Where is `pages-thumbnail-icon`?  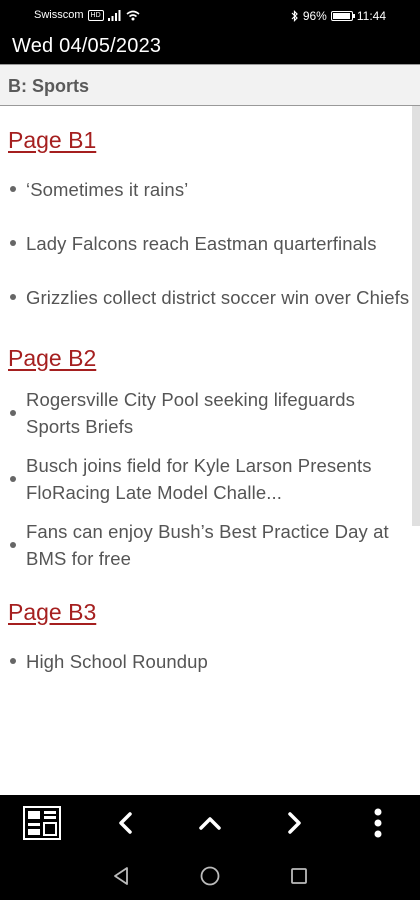 pages-thumbnail-icon is located at coordinates (42, 823).